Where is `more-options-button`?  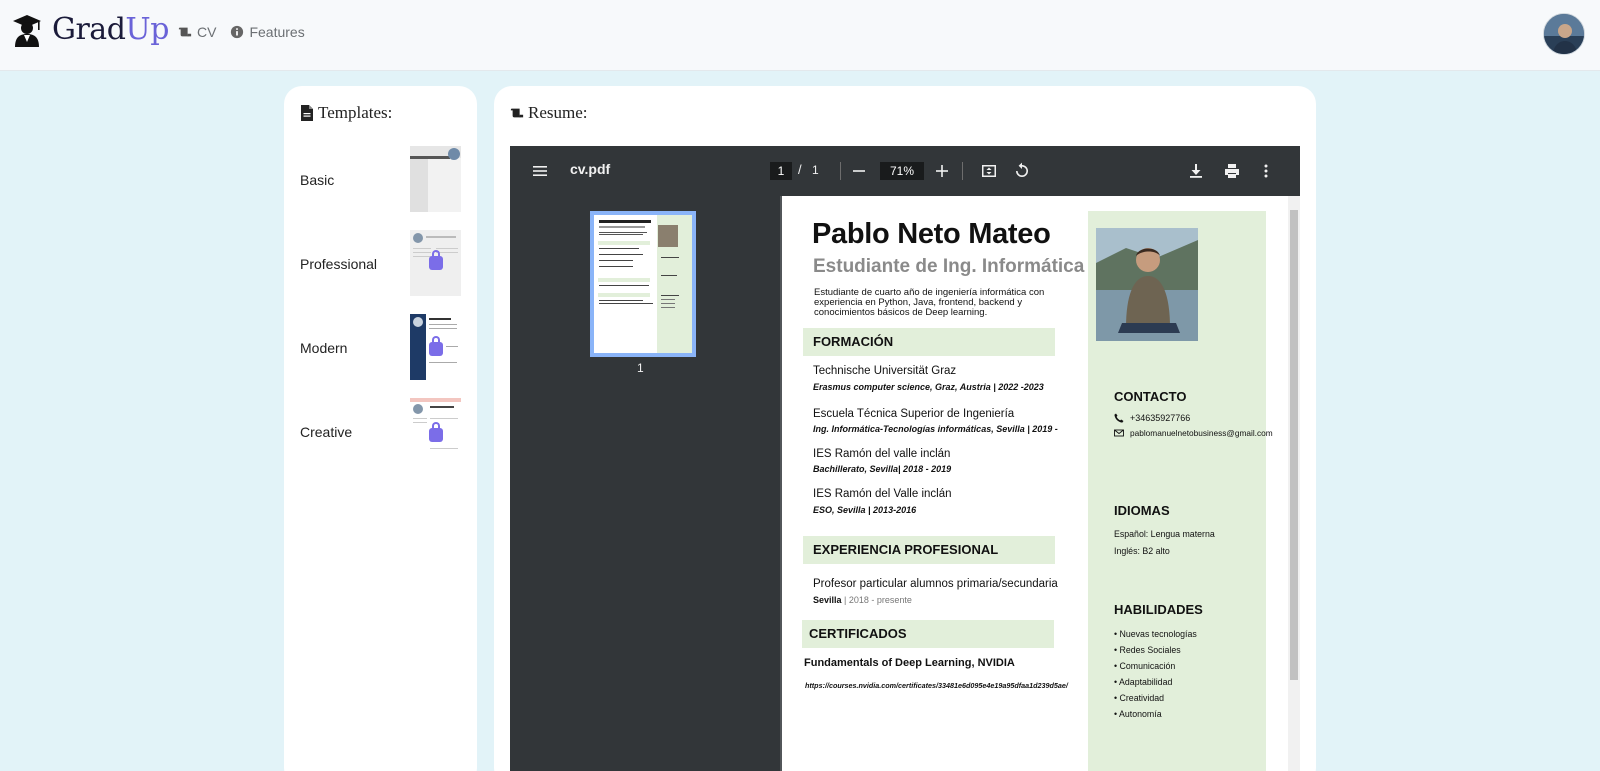
more-options-button is located at coordinates (1266, 171).